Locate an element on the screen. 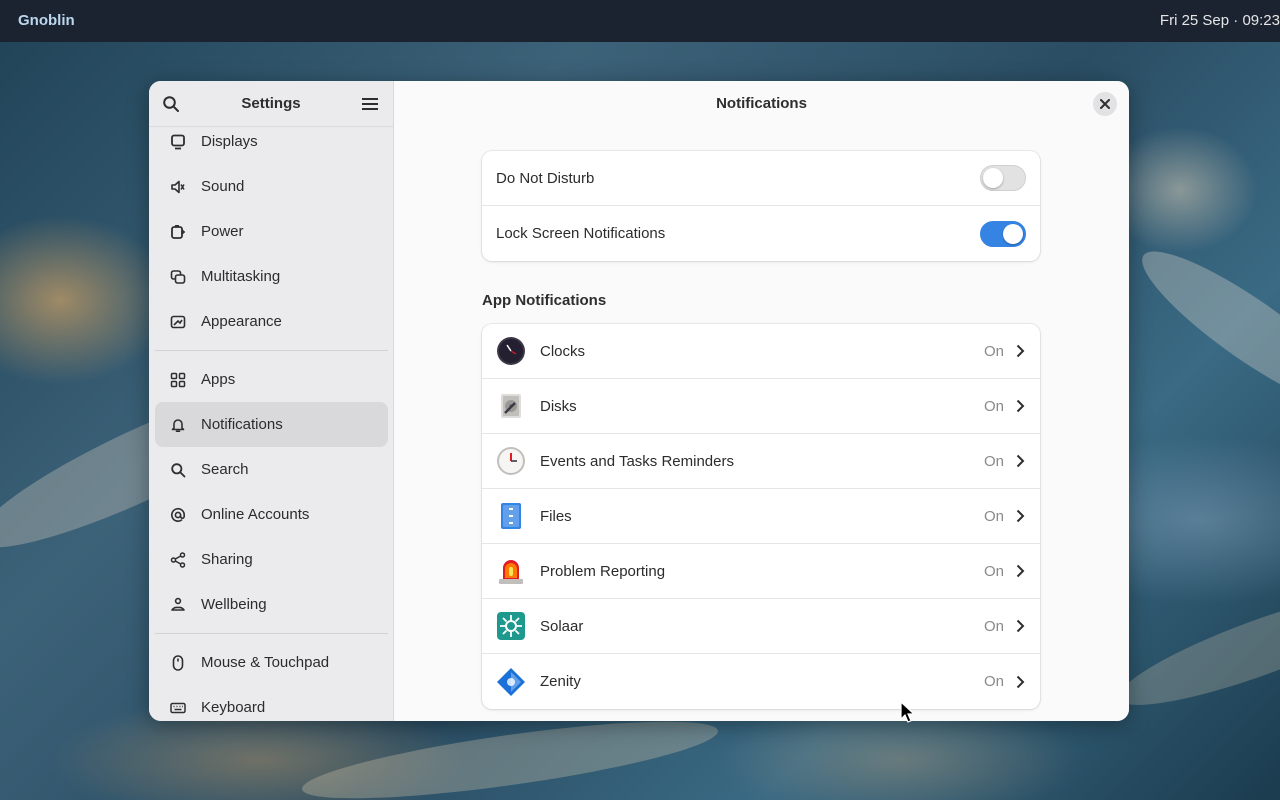 The width and height of the screenshot is (1280, 800). keyboard-icon is located at coordinates (178, 708).